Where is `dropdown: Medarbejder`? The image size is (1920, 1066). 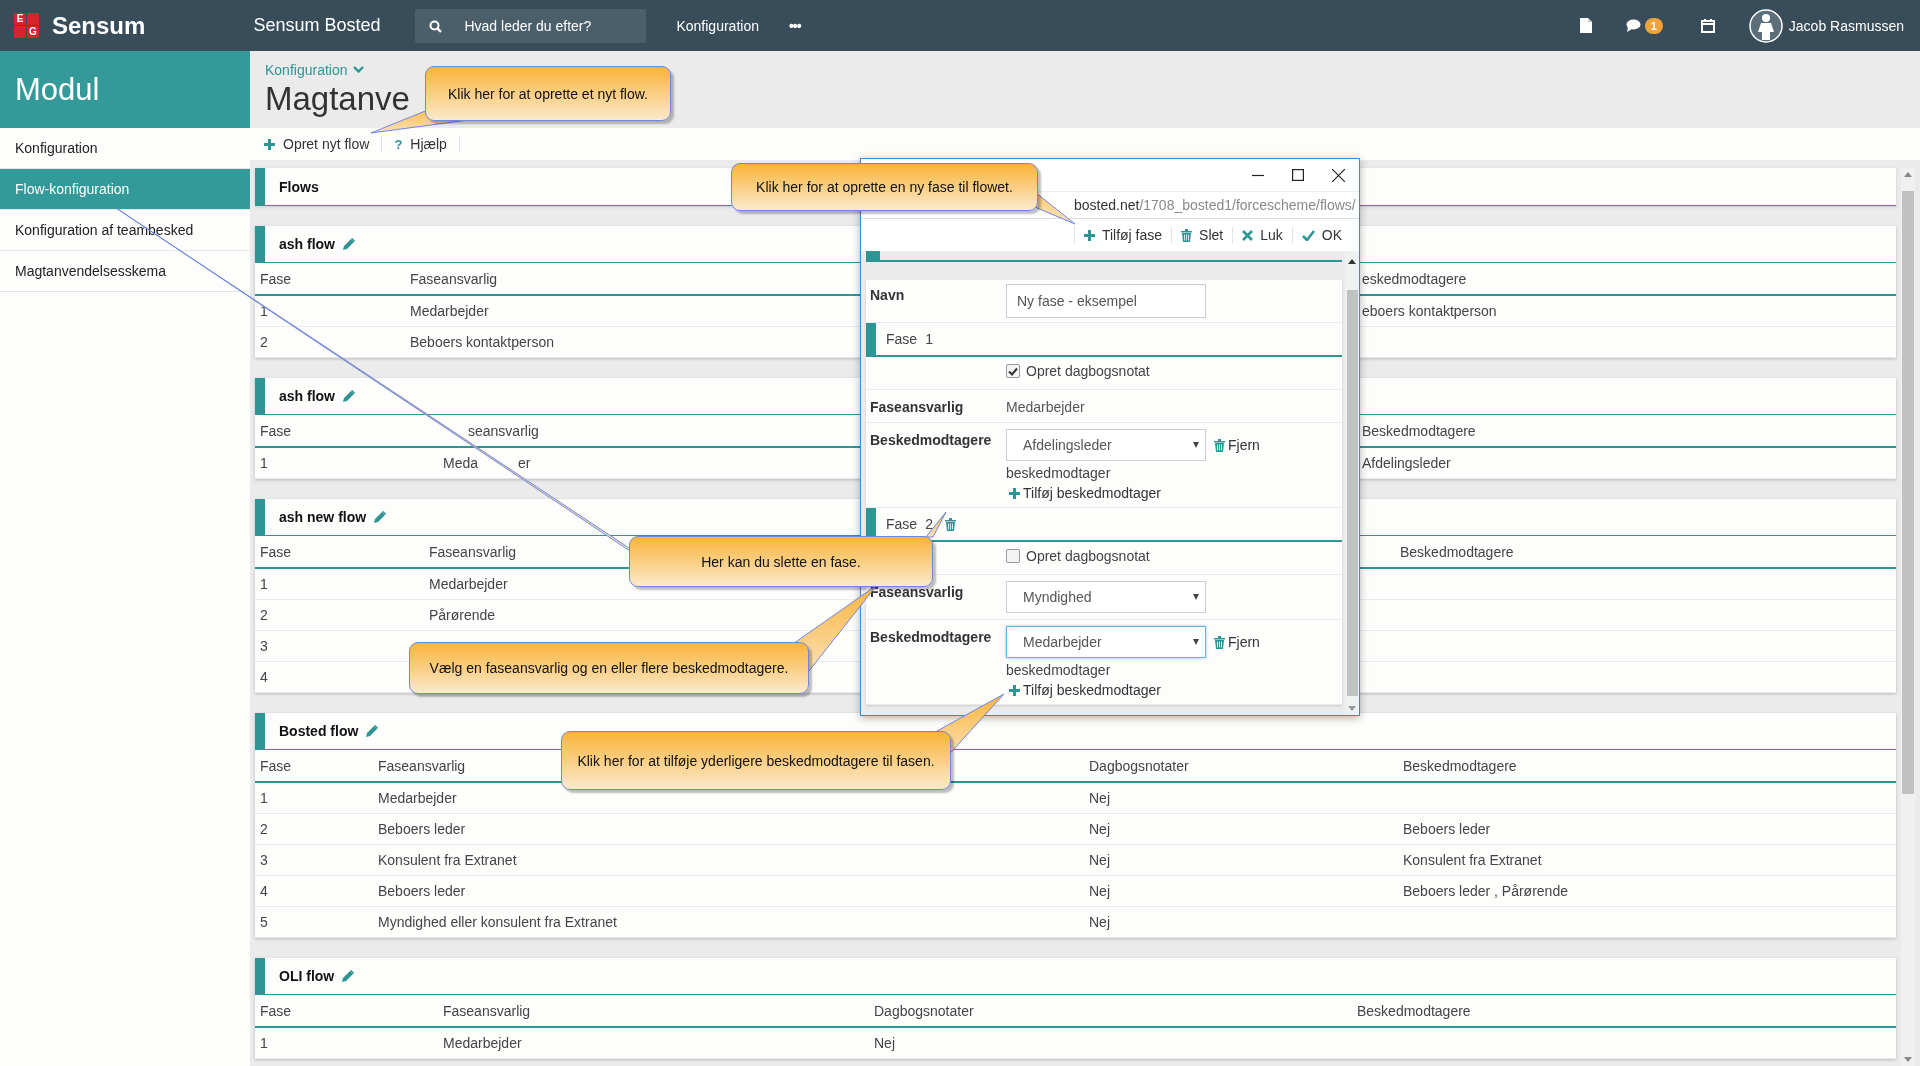 dropdown: Medarbejder is located at coordinates (1106, 642).